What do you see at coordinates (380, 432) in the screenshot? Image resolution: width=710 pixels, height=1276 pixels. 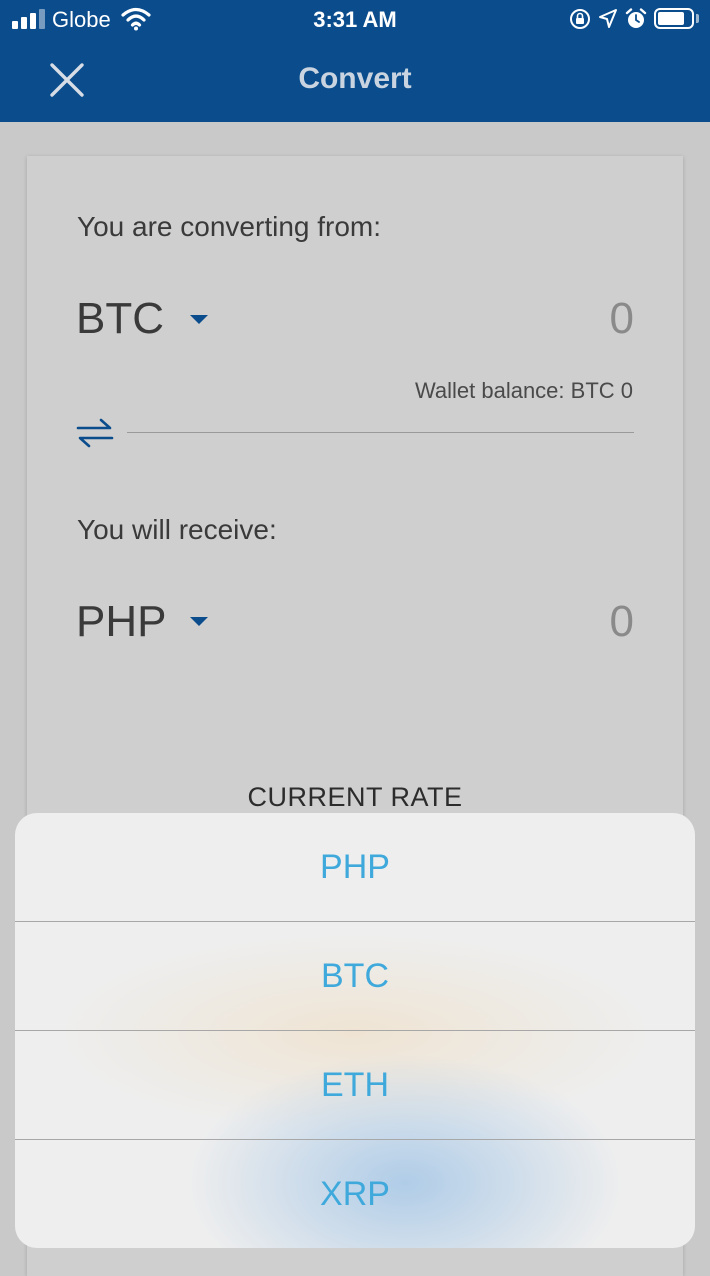 I see `amount-divider` at bounding box center [380, 432].